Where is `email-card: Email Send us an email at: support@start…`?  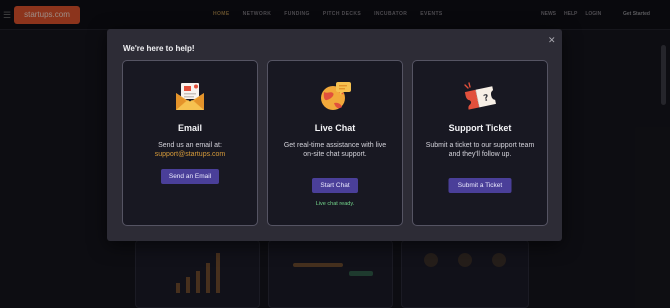 email-card: Email Send us an email at: support@start… is located at coordinates (190, 143).